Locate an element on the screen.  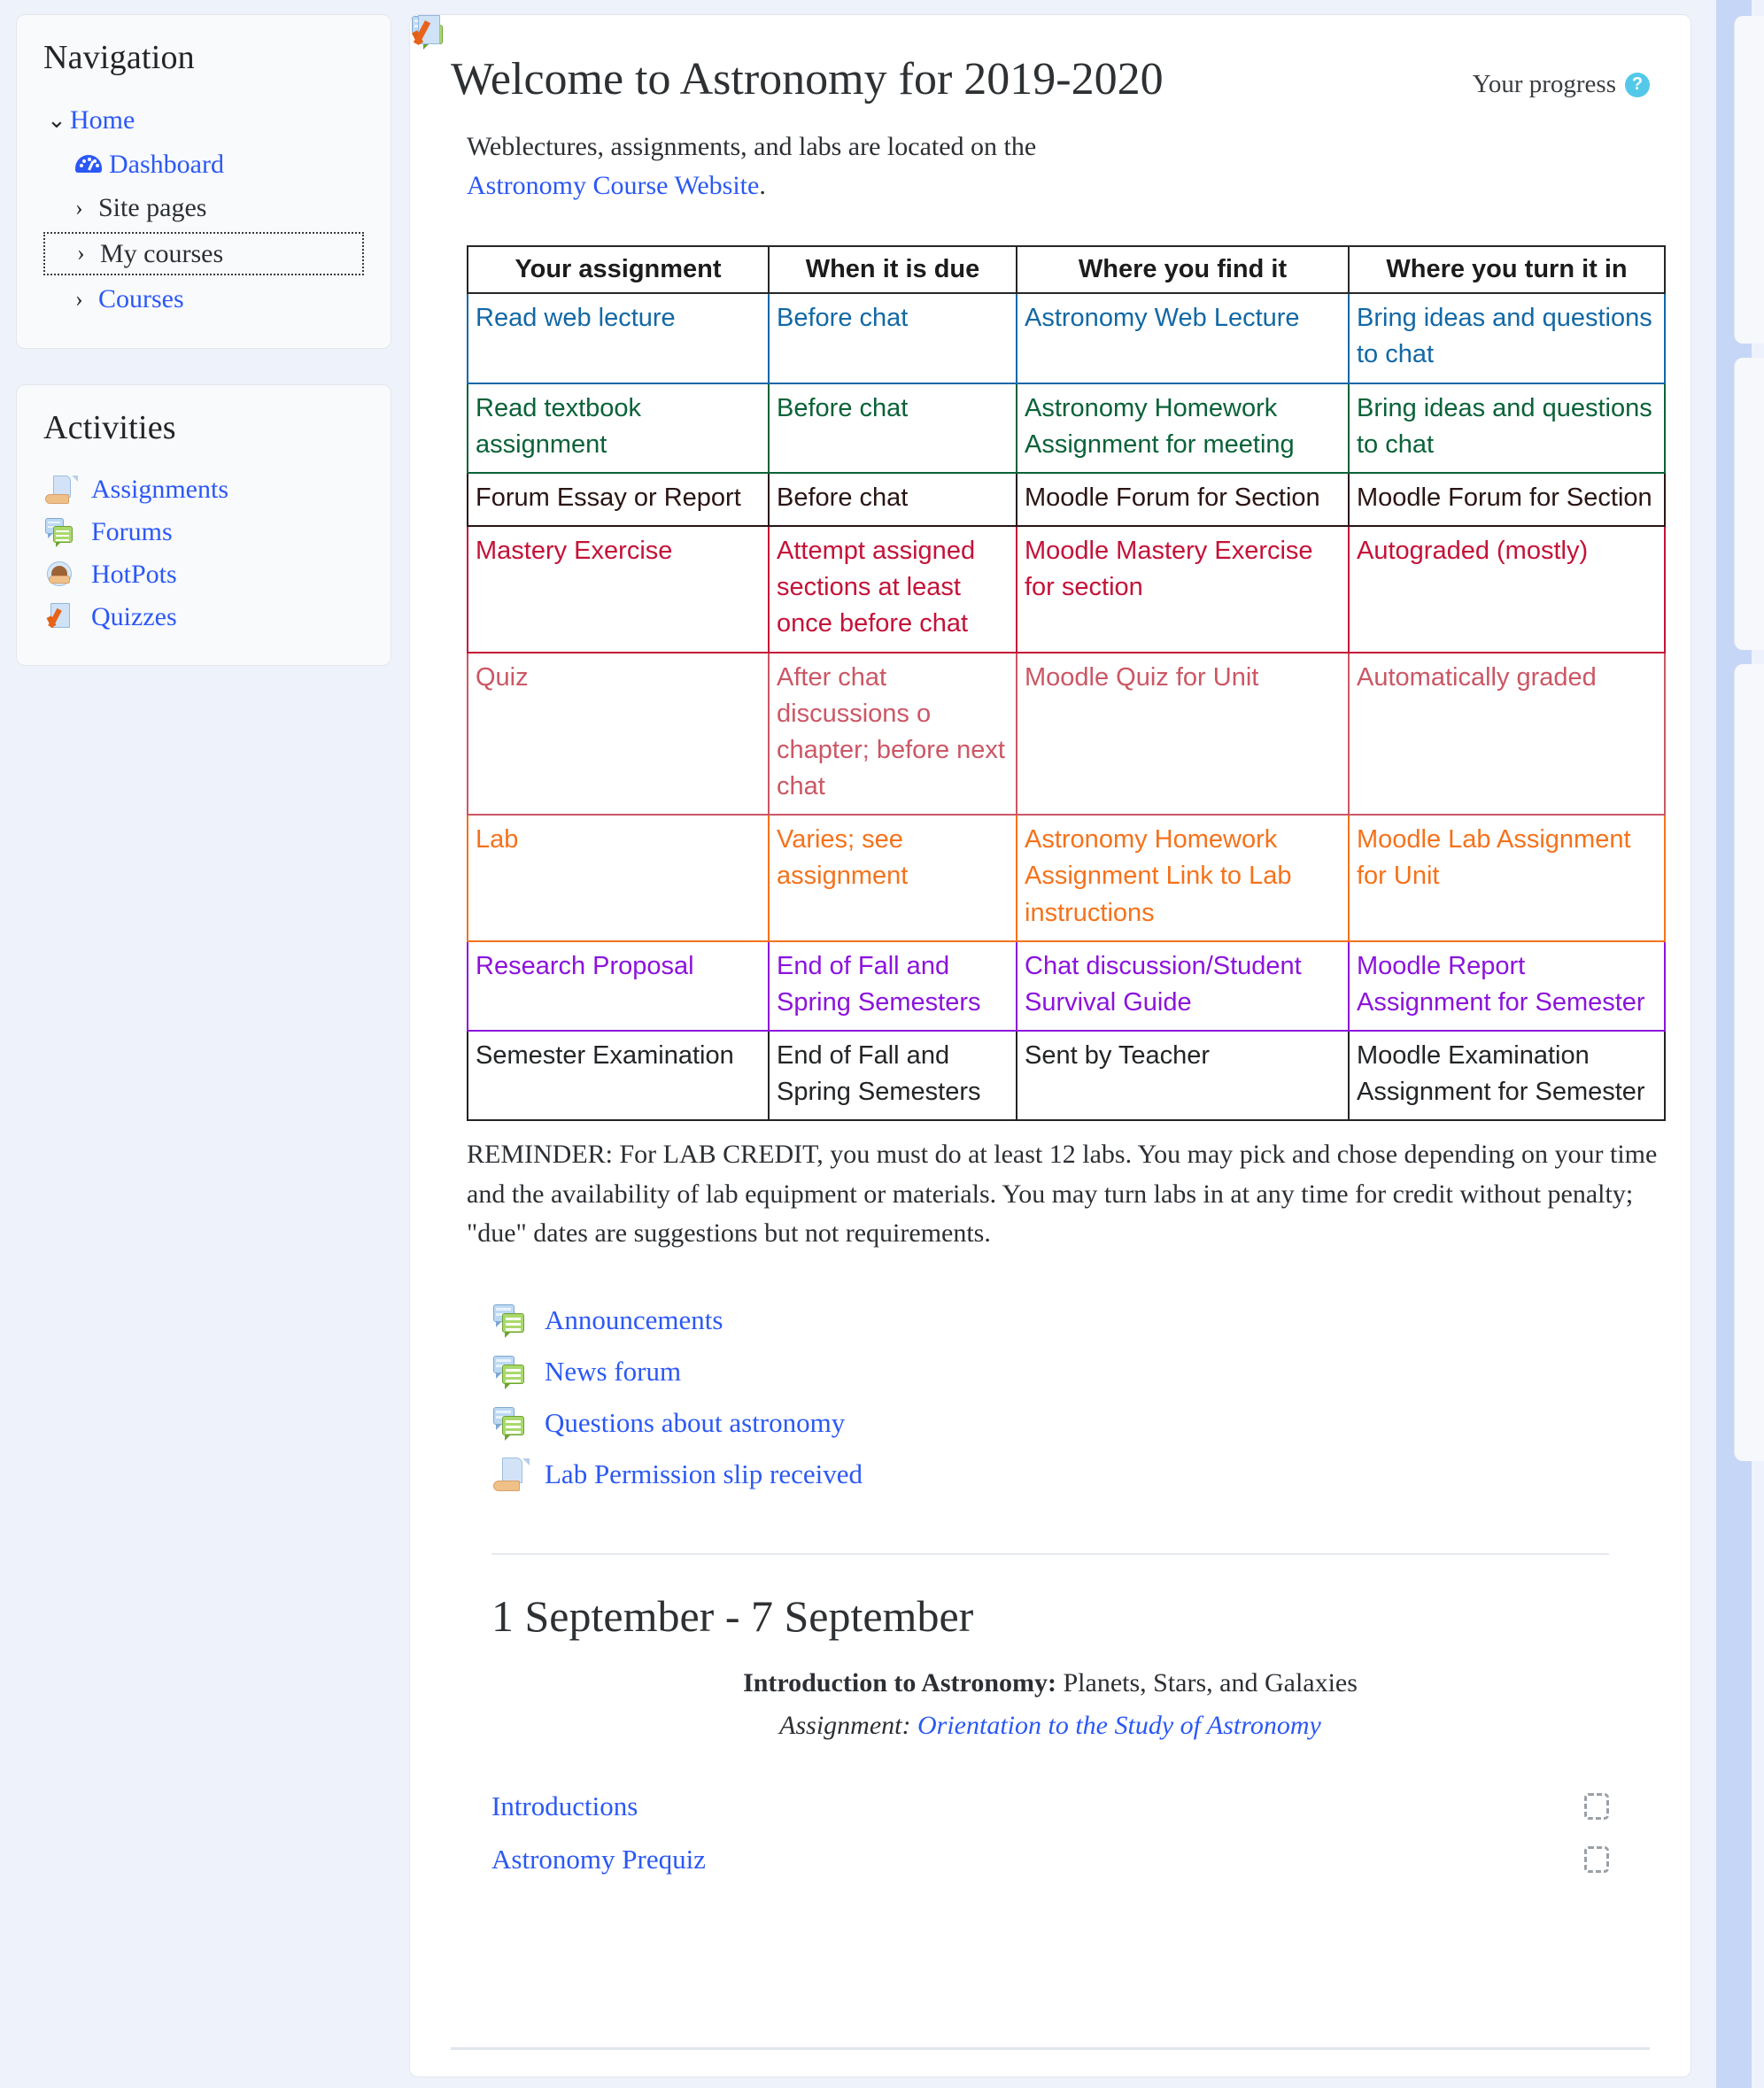
week-section-title: 1 September - 7 September is located at coordinates (732, 1615).